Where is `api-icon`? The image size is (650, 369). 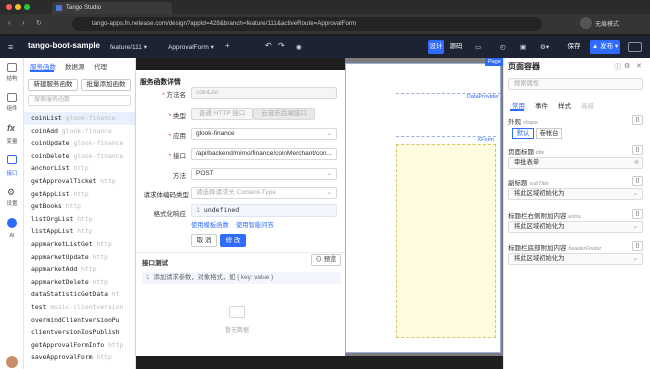 api-icon is located at coordinates (12, 159).